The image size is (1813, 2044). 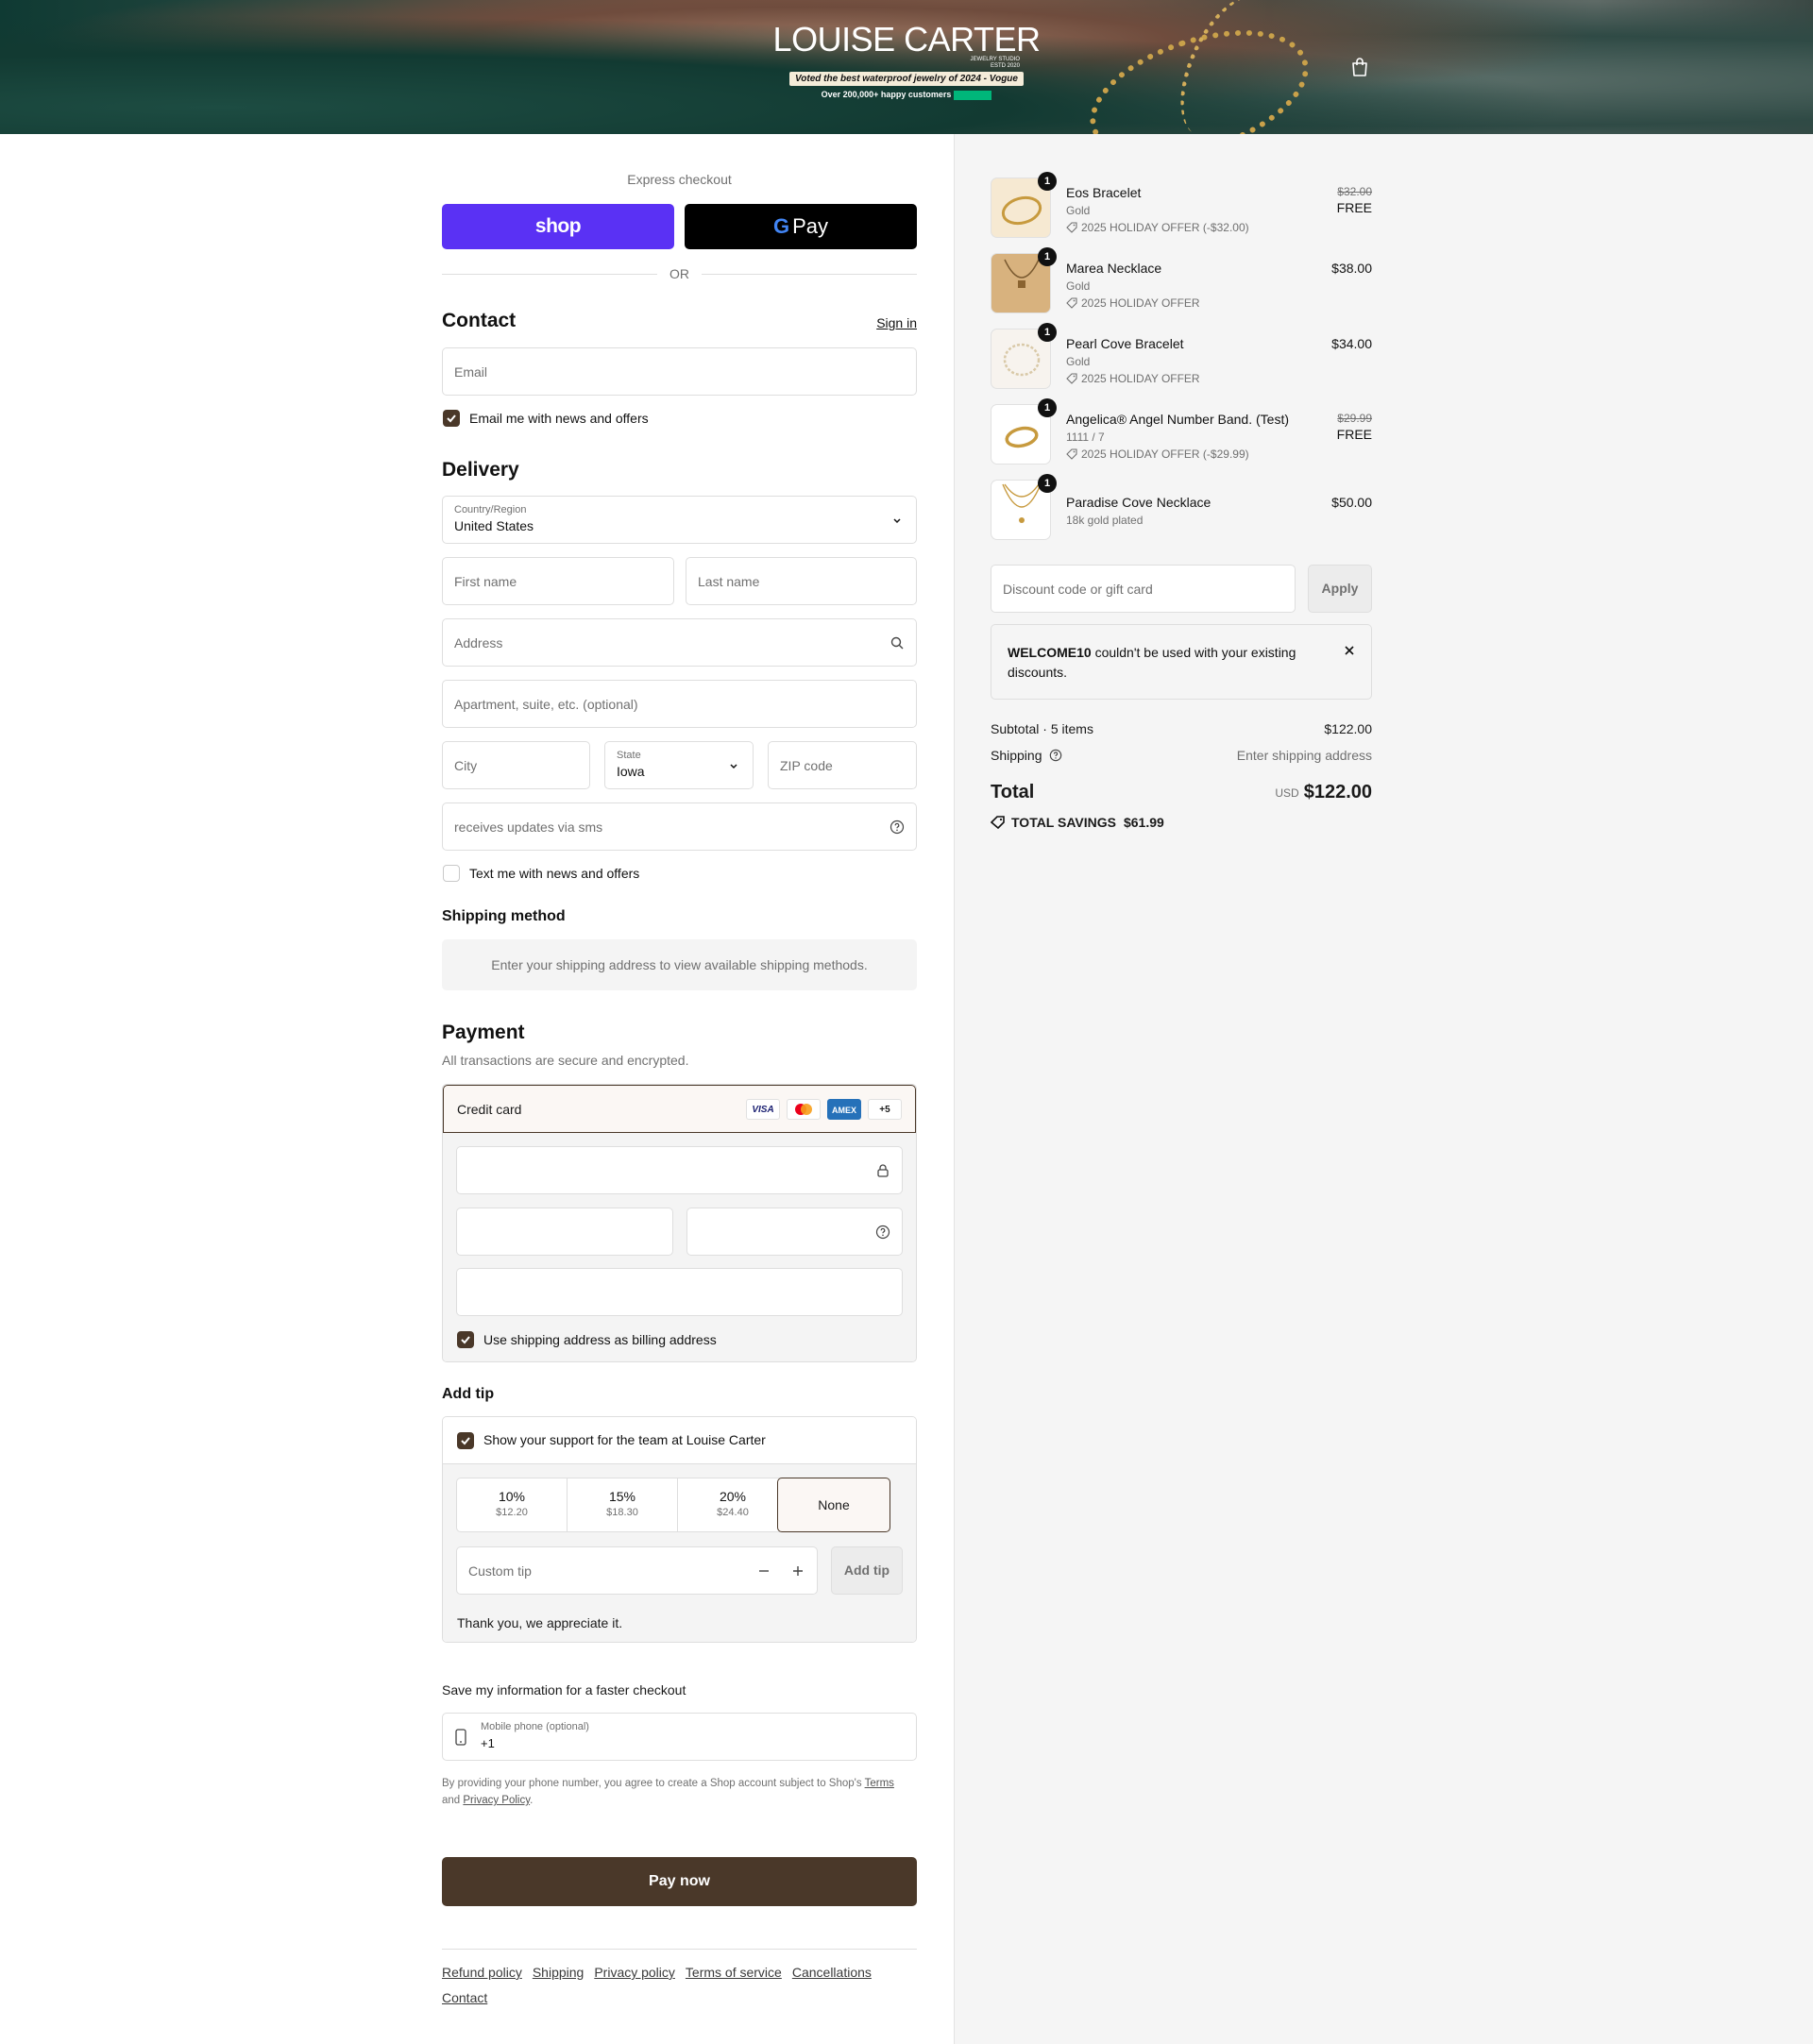 What do you see at coordinates (465, 1440) in the screenshot?
I see `tip-support-checkbox` at bounding box center [465, 1440].